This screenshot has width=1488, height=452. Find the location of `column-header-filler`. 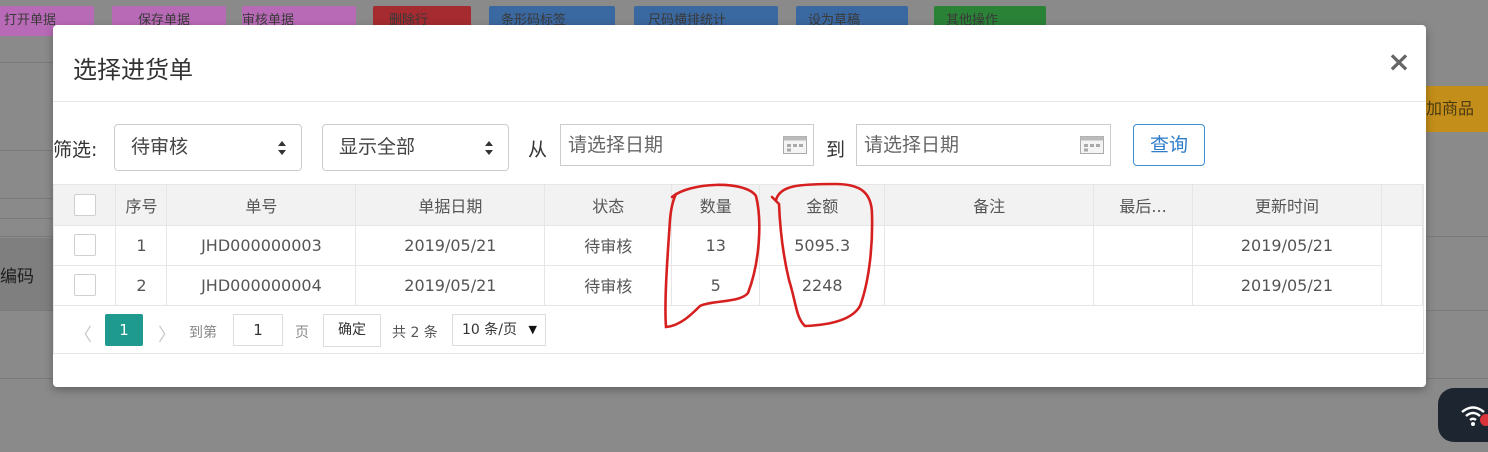

column-header-filler is located at coordinates (1402, 205).